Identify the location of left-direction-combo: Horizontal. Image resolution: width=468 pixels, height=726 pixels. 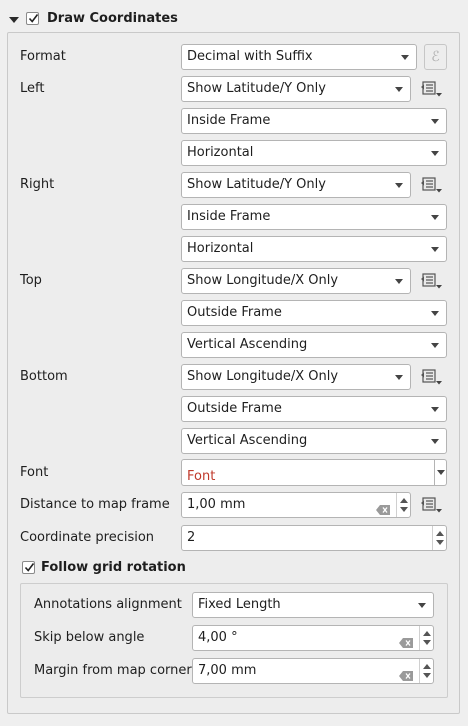
(314, 153).